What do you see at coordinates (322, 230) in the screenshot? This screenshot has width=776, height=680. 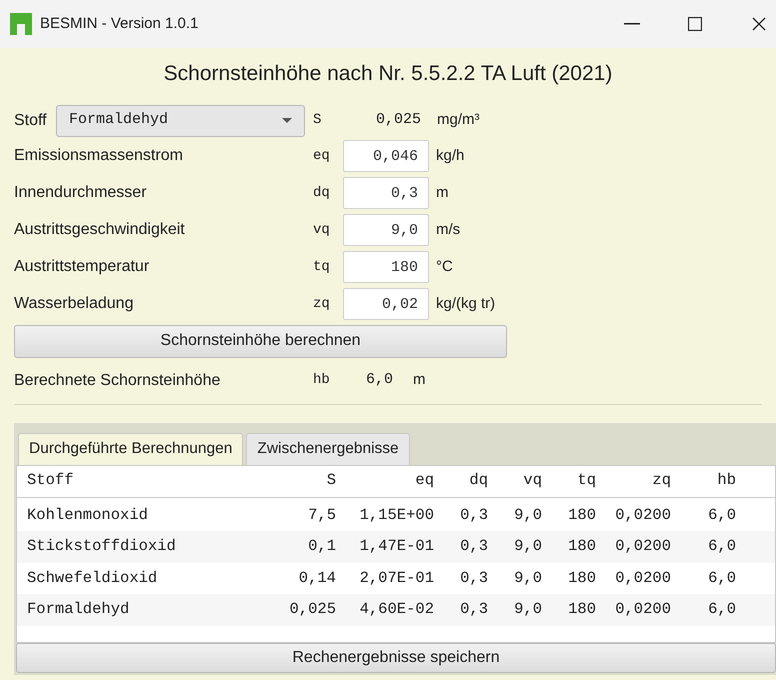 I see `symbol-label: vq` at bounding box center [322, 230].